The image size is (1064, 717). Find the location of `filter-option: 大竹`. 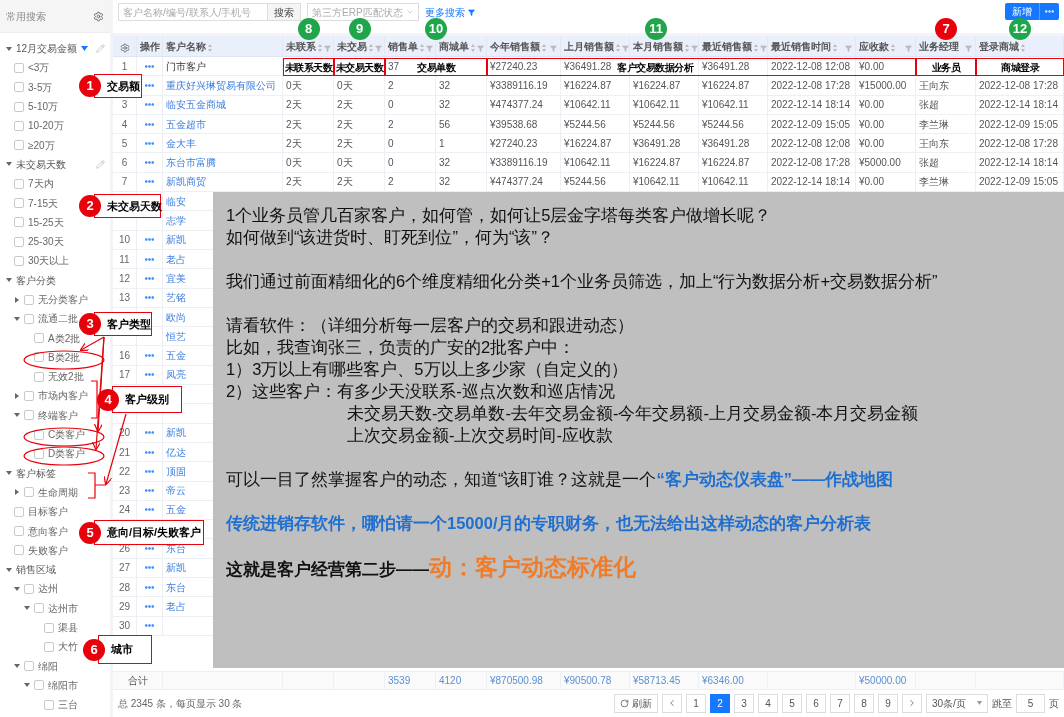

filter-option: 大竹 is located at coordinates (68, 647).